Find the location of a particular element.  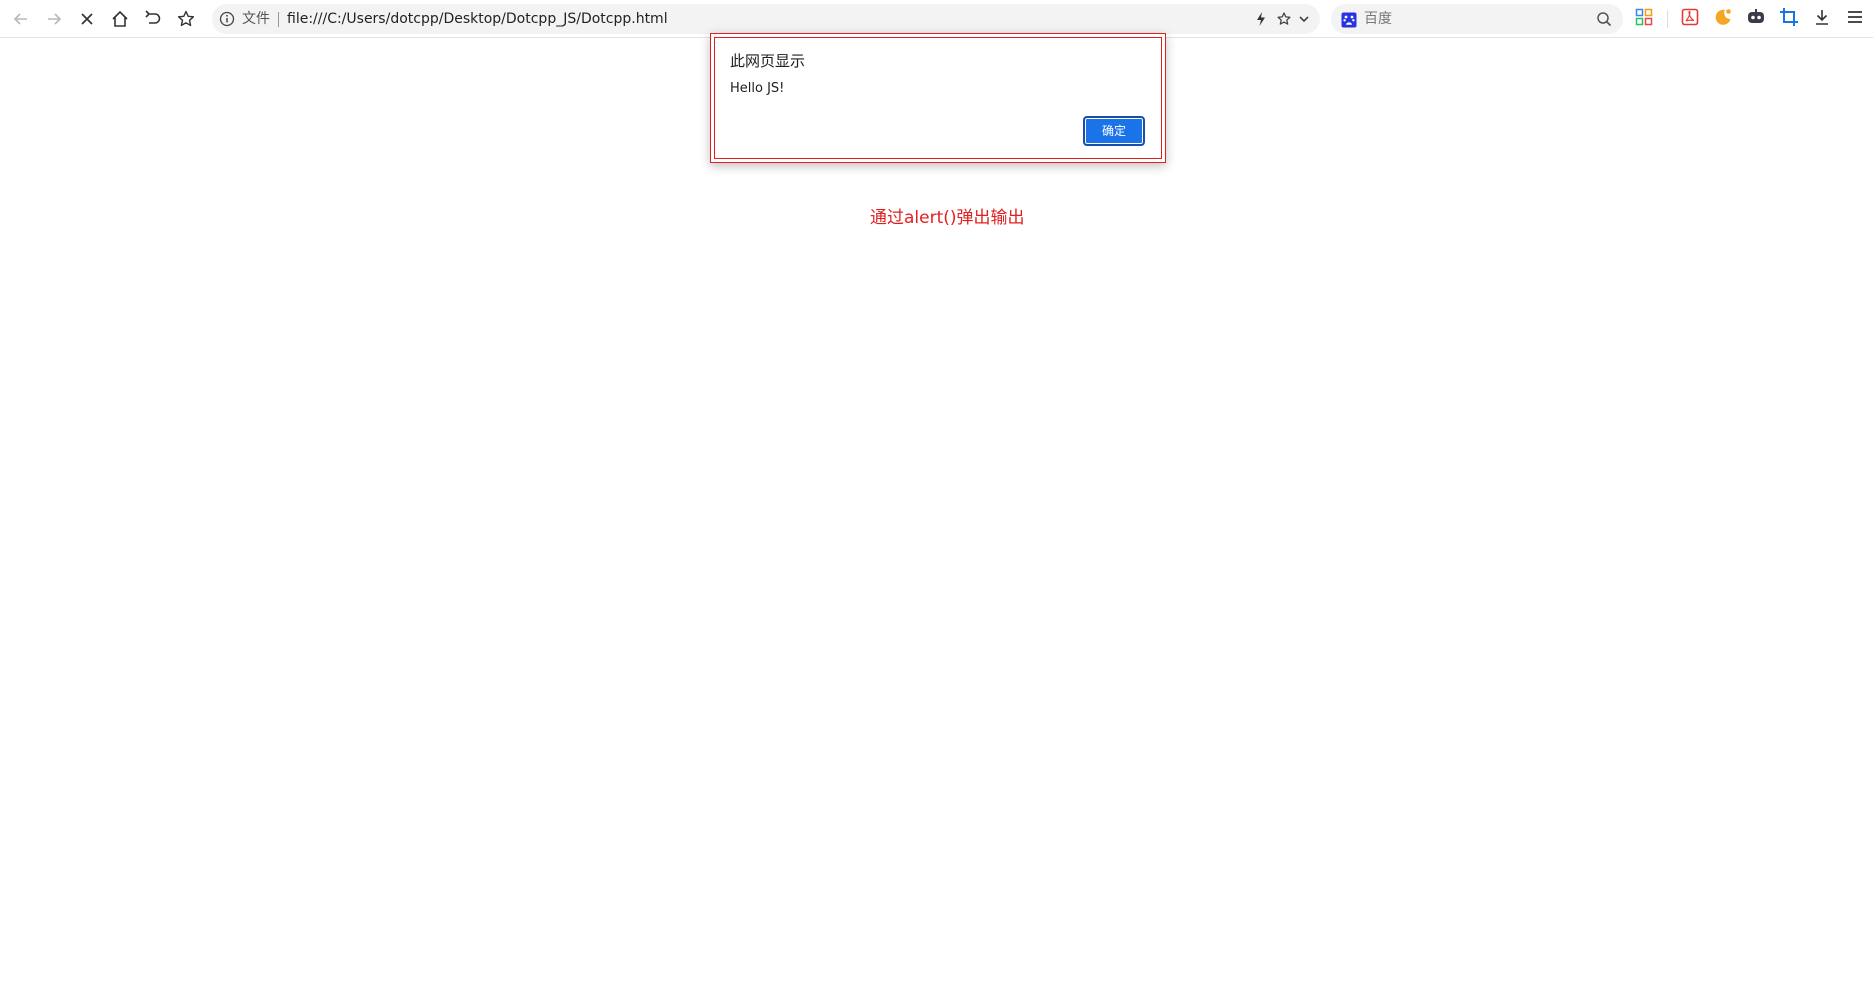

undo-button is located at coordinates (153, 19).